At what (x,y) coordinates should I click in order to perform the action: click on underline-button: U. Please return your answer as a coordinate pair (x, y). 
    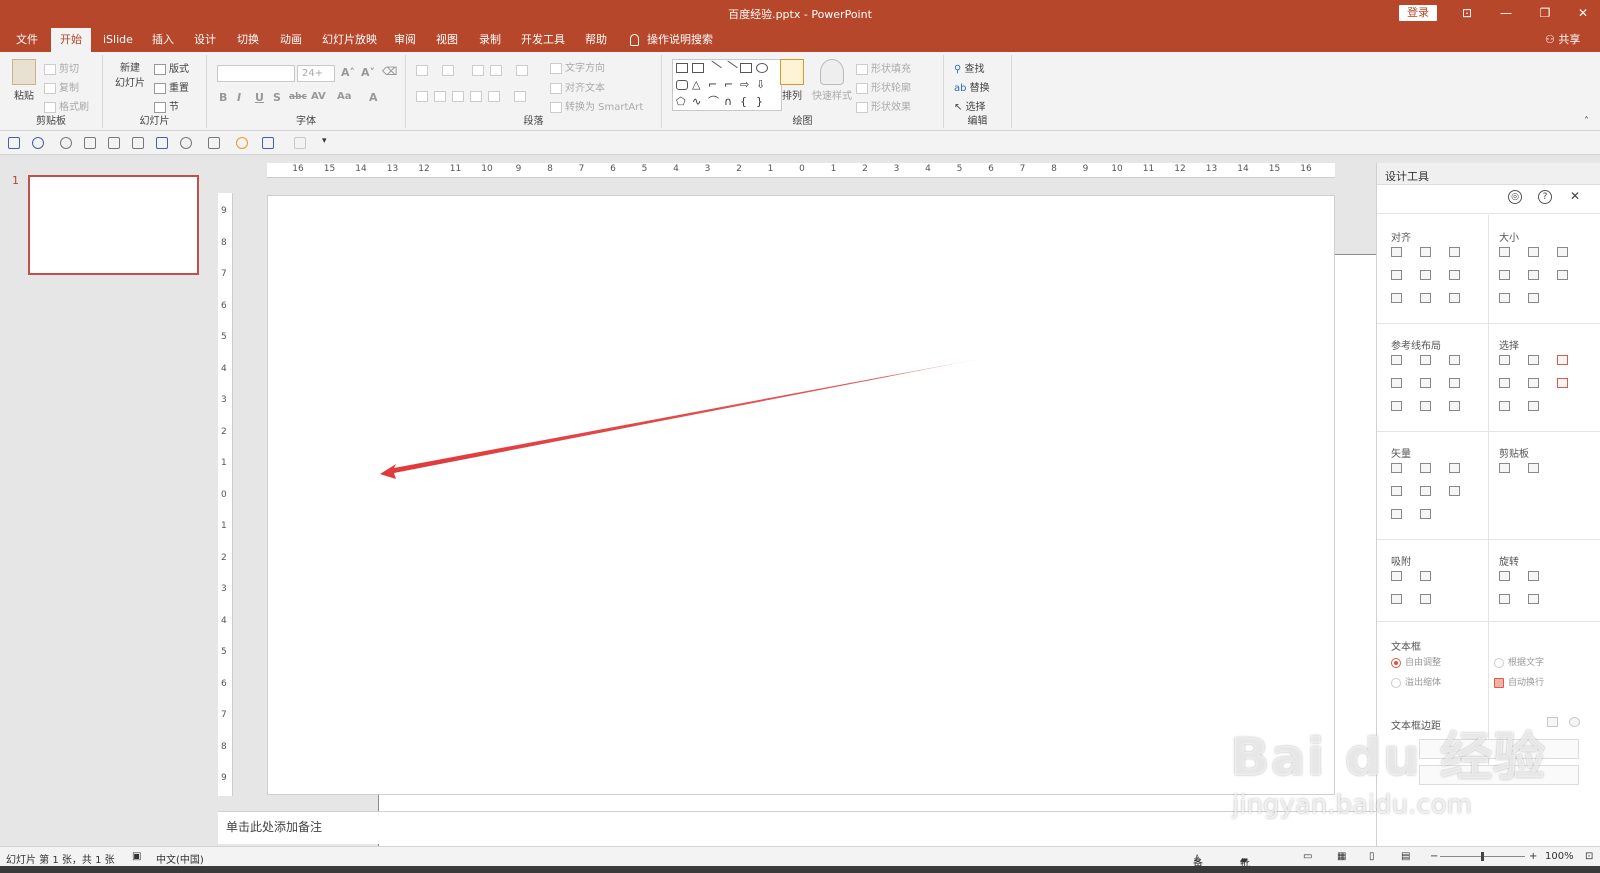
    Looking at the image, I should click on (259, 97).